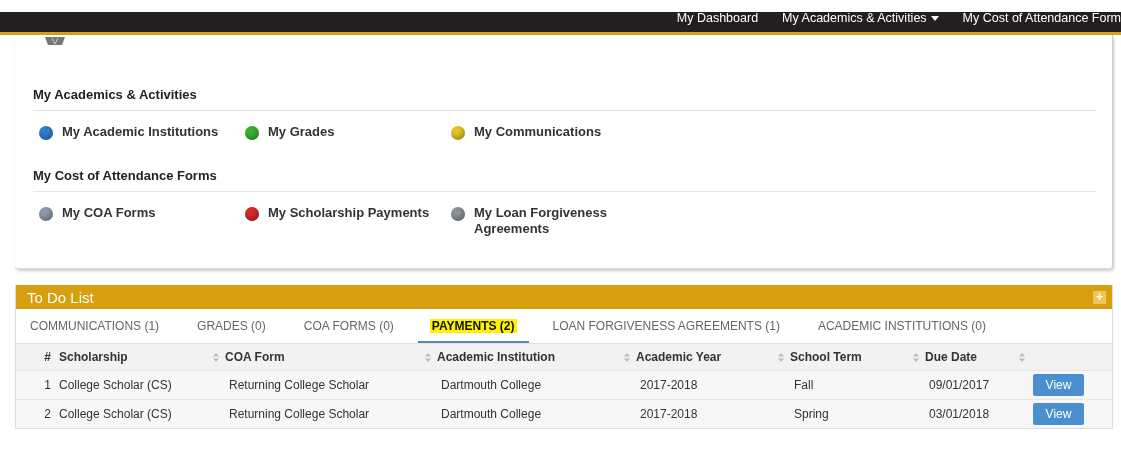 This screenshot has height=468, width=1121. I want to click on link-label: My Scholarship Payments, so click(349, 221).